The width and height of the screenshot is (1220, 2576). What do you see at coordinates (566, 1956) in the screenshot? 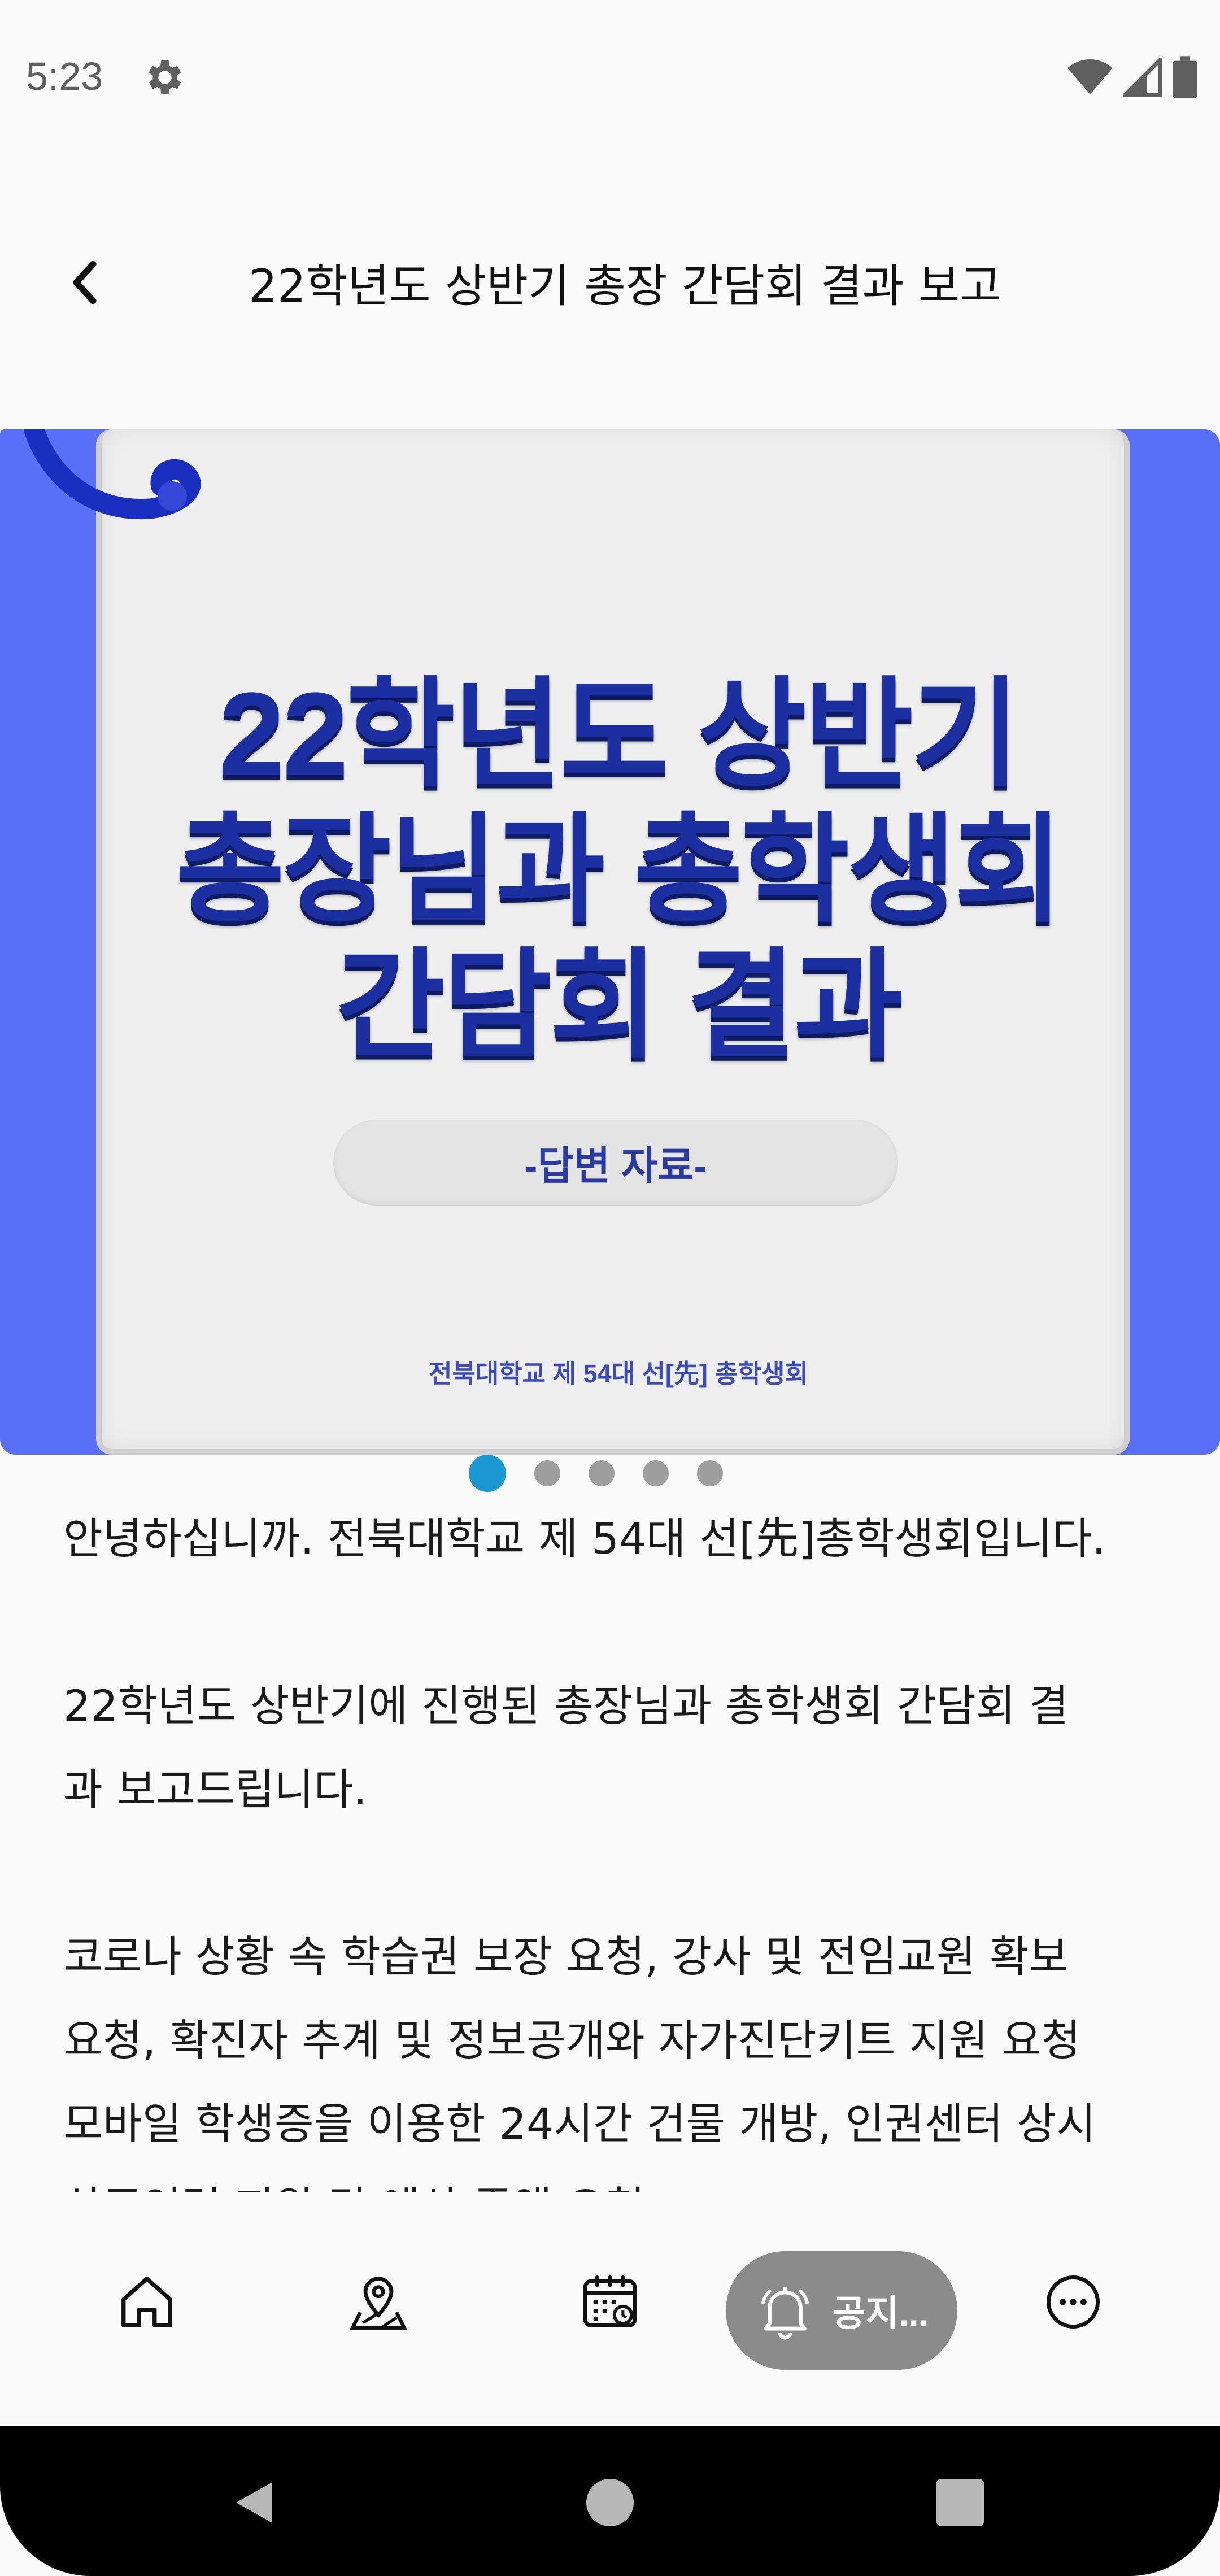
I see `article-paragraph: 코로나 상황 속 학습권 보장 요청, 강사 및 전임교원 확보` at bounding box center [566, 1956].